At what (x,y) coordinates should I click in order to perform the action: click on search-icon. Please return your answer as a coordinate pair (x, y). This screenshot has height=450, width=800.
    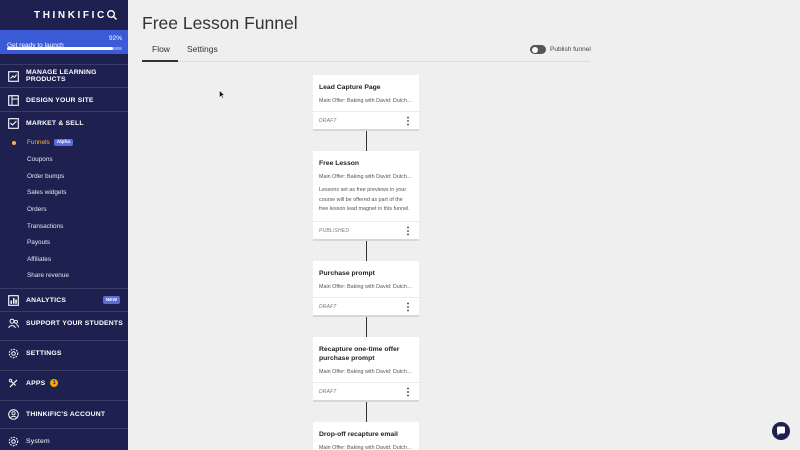
    Looking at the image, I should click on (112, 15).